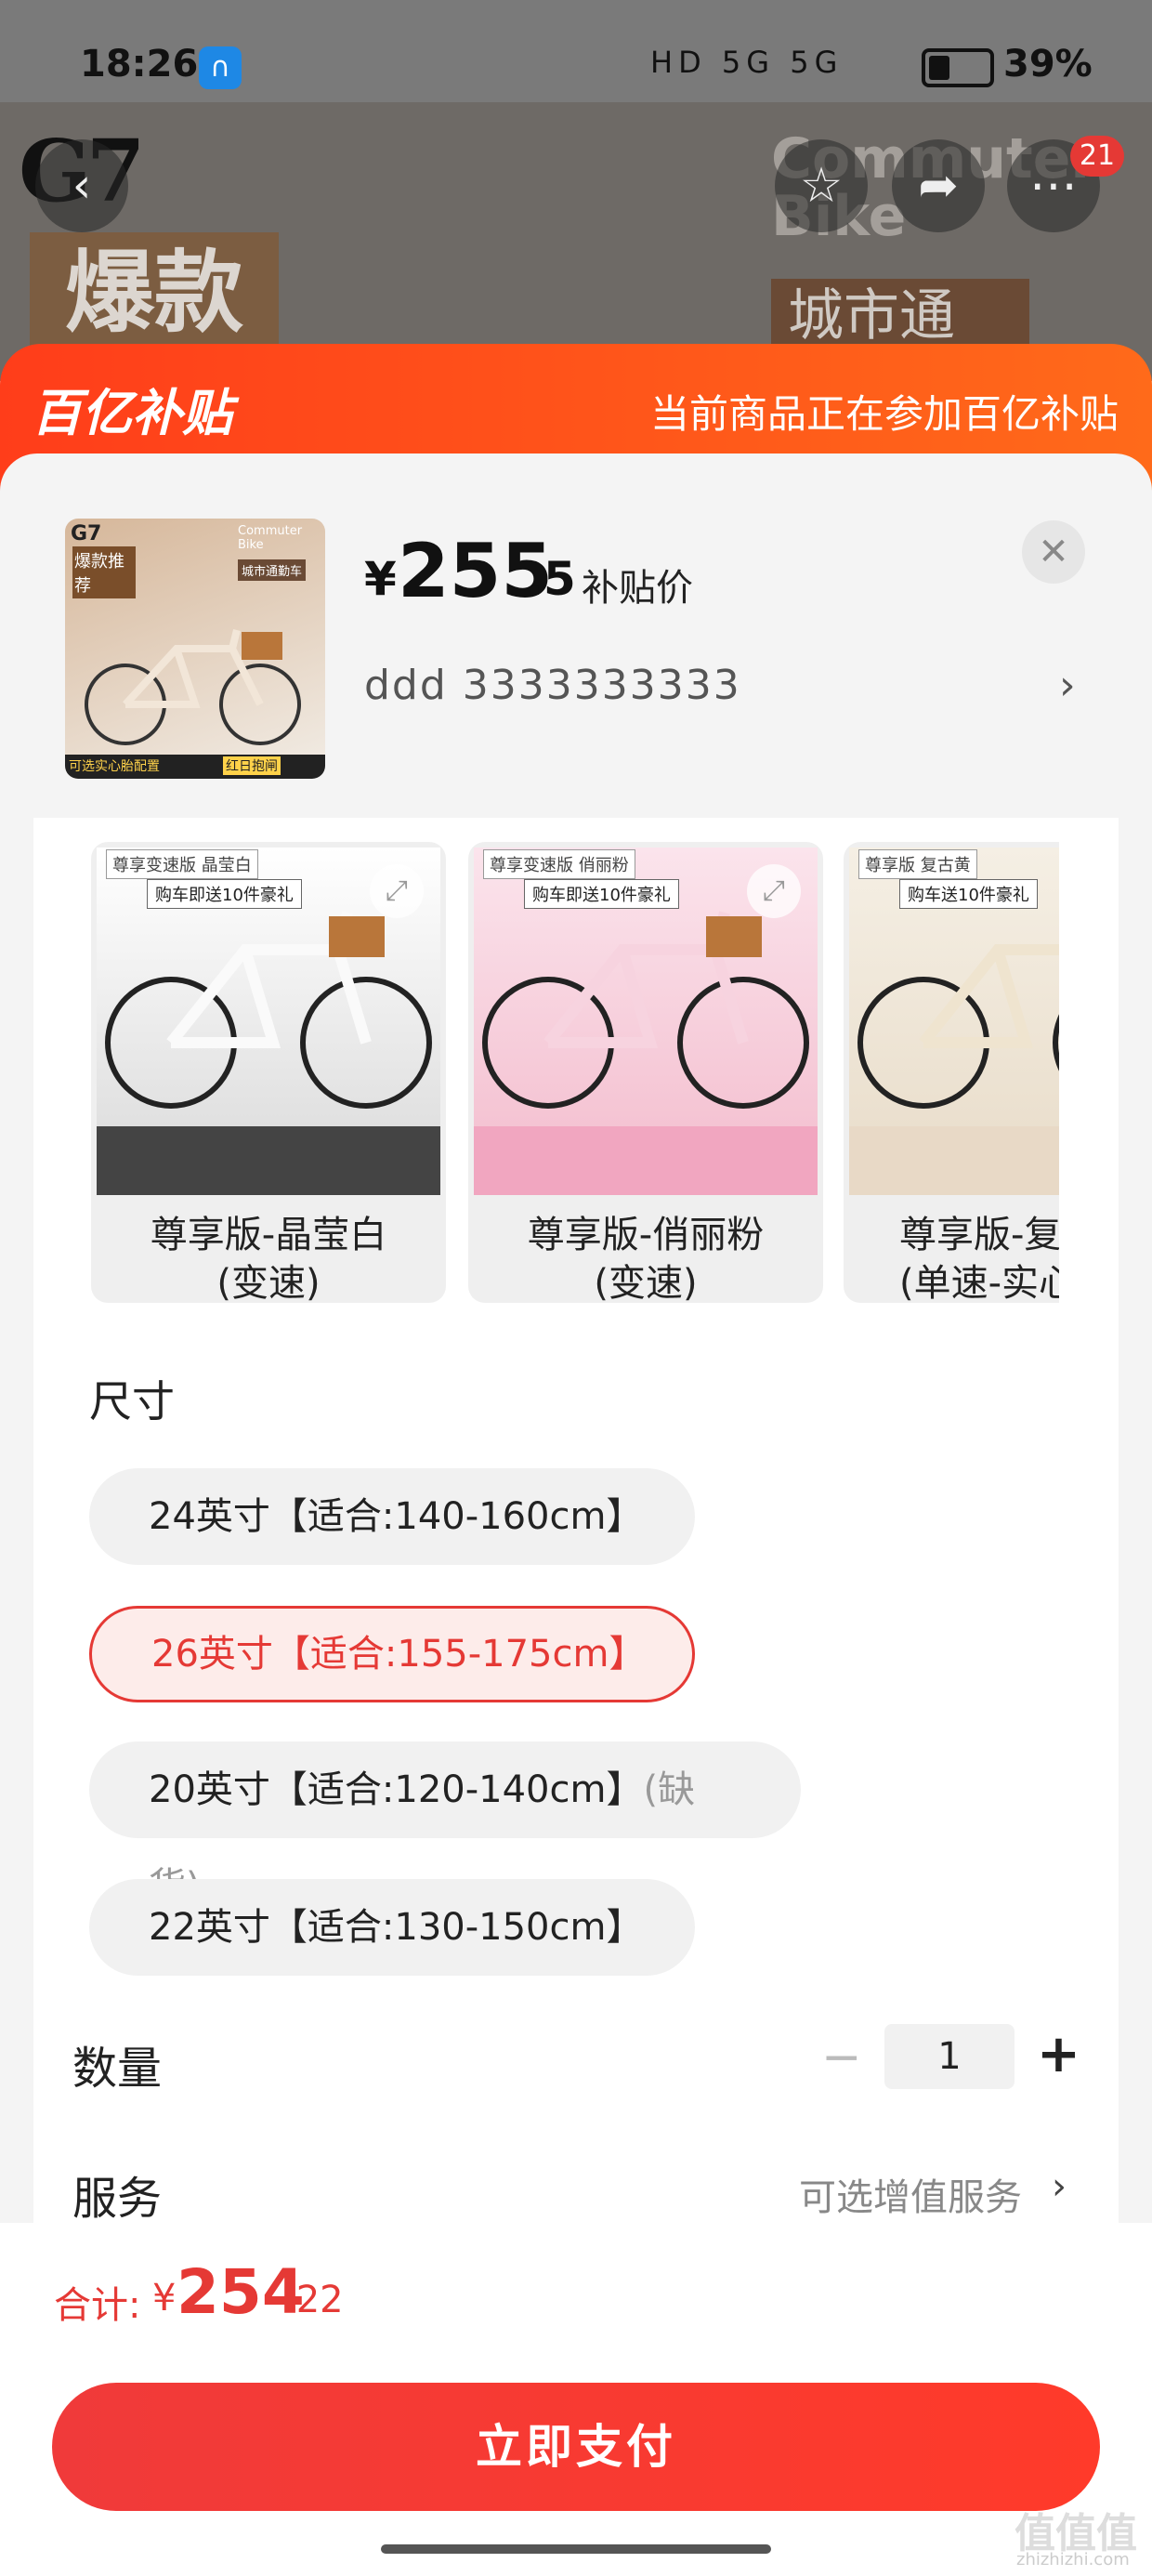 The width and height of the screenshot is (1152, 2576). Describe the element at coordinates (396, 1789) in the screenshot. I see `size-option-label: 20英寸【适合:120-140cm】` at that location.